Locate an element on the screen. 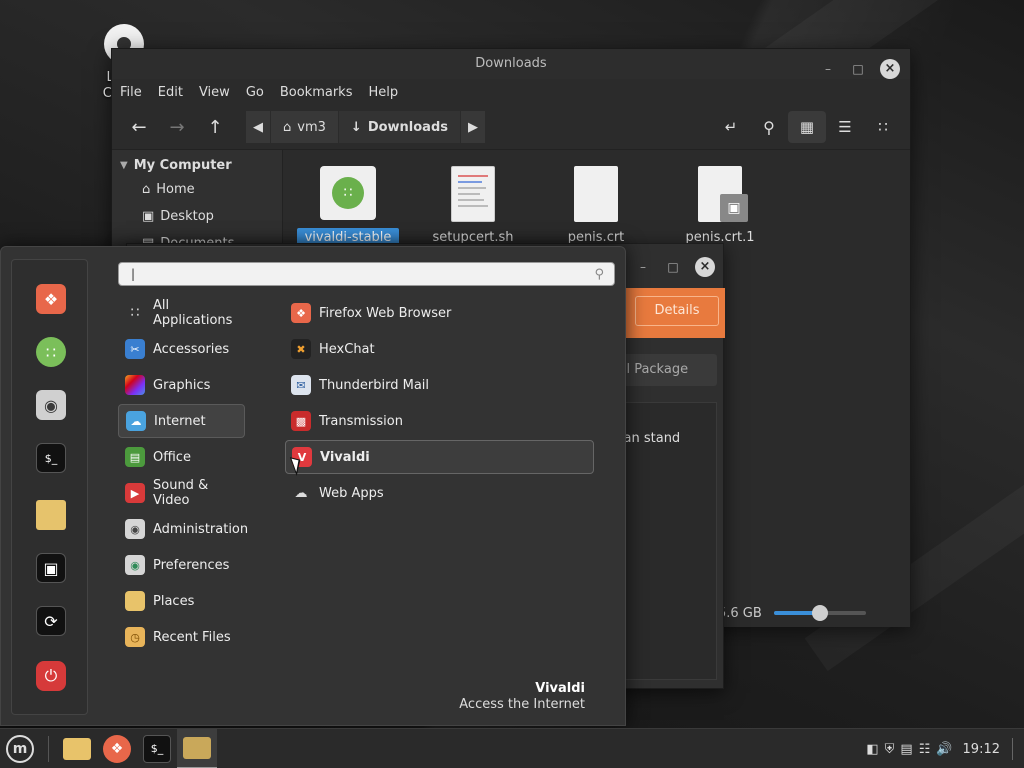  show-desktop-button is located at coordinates (1014, 749).